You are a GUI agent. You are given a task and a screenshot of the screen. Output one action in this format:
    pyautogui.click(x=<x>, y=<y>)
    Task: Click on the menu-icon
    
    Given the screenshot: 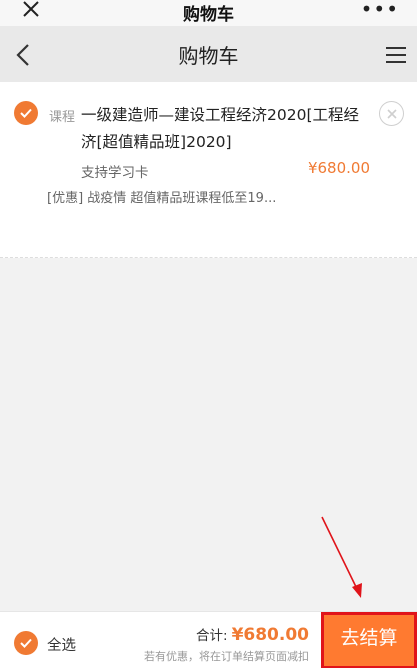 What is the action you would take?
    pyautogui.click(x=396, y=55)
    